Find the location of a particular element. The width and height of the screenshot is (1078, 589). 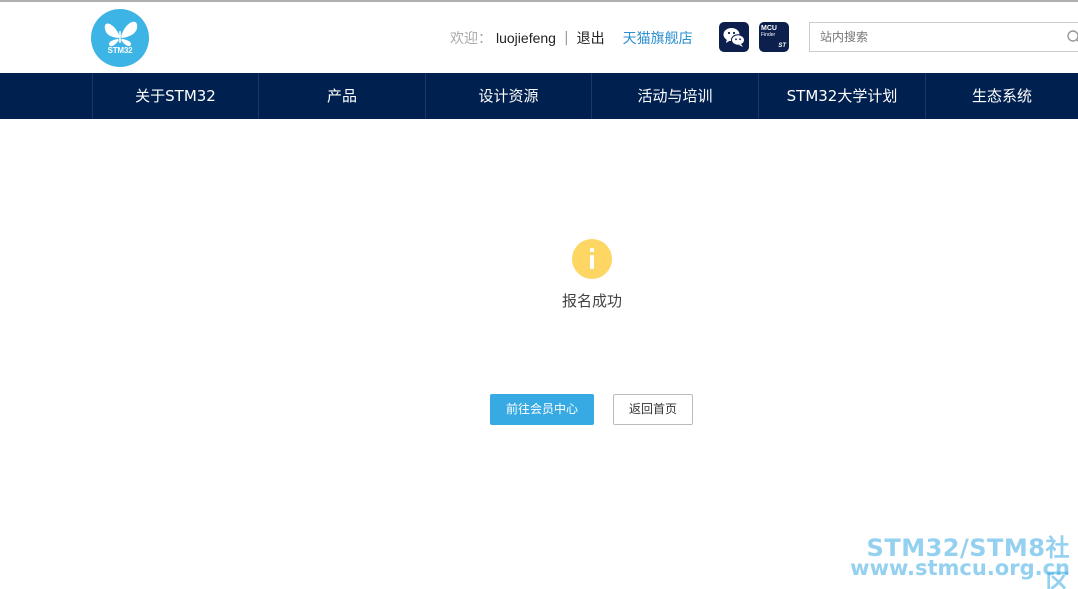

user-bar: 欢迎： luojiefeng | 退出 天猫旗舰店 is located at coordinates (571, 38).